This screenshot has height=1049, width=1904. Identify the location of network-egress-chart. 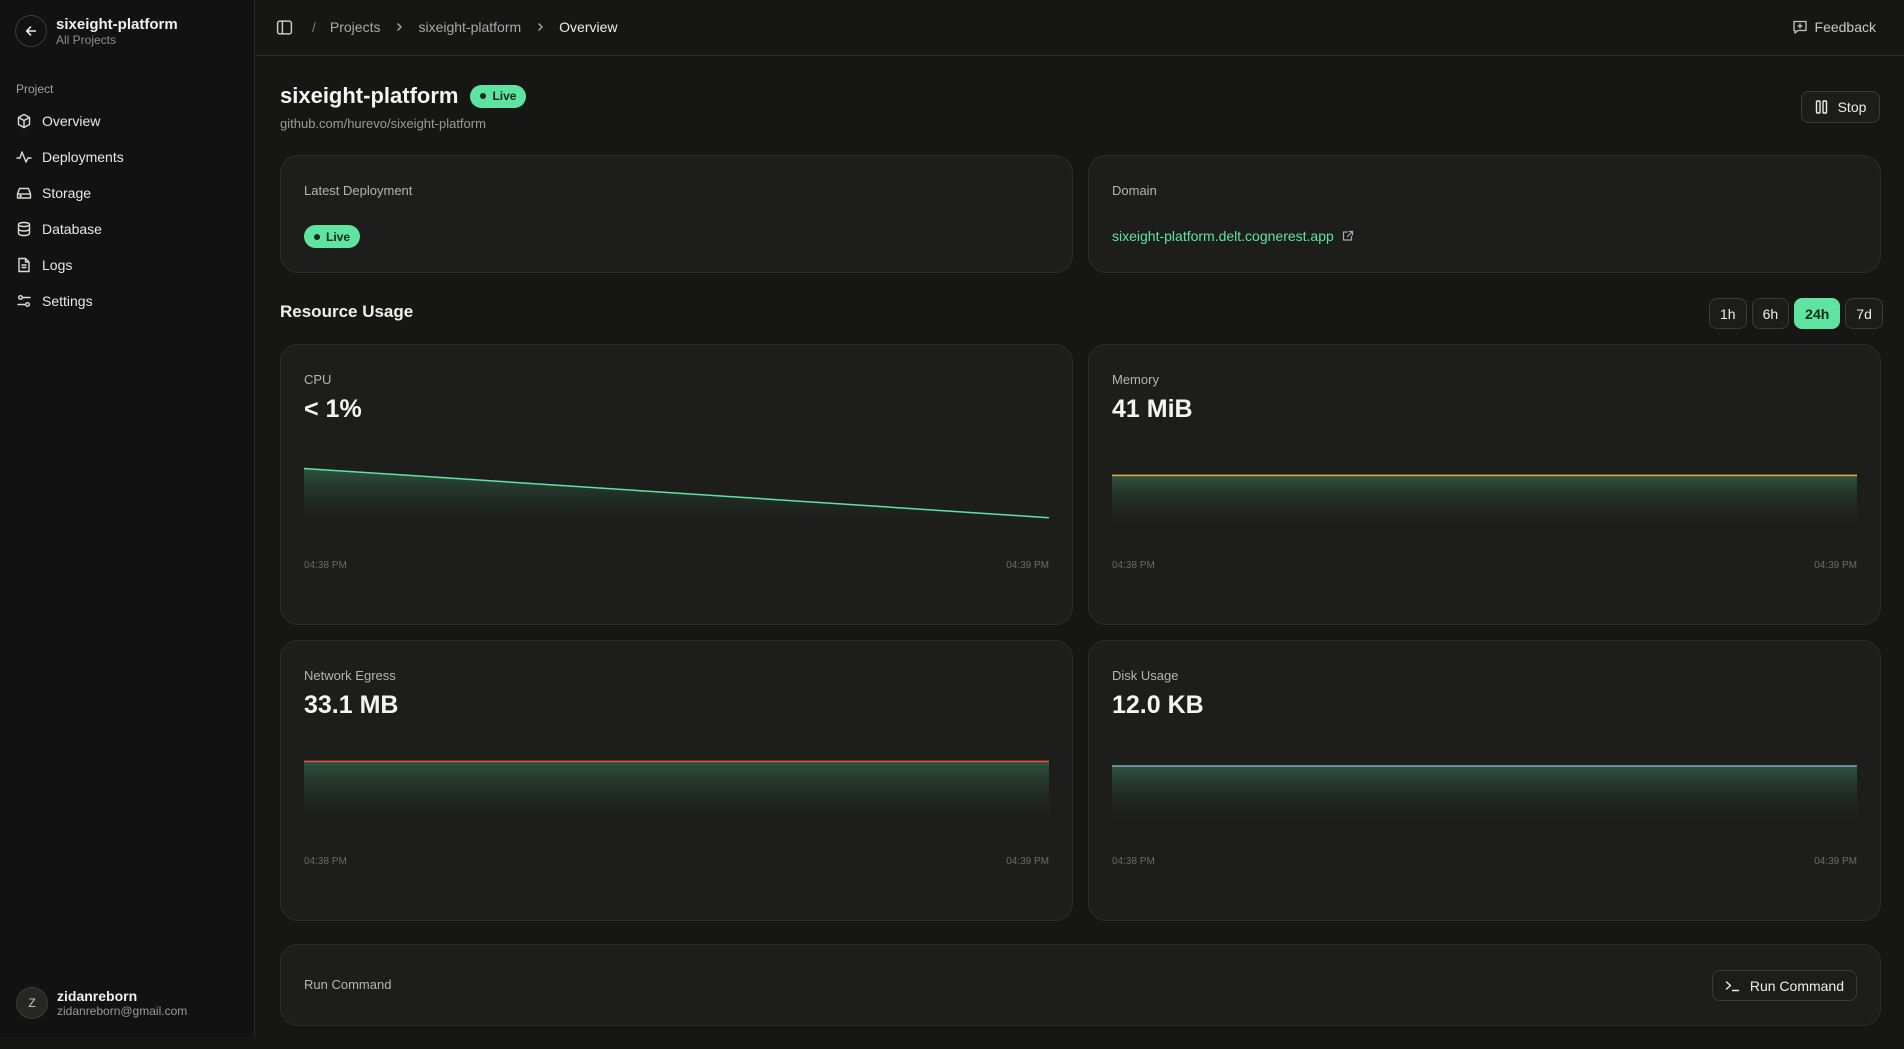
(676, 786).